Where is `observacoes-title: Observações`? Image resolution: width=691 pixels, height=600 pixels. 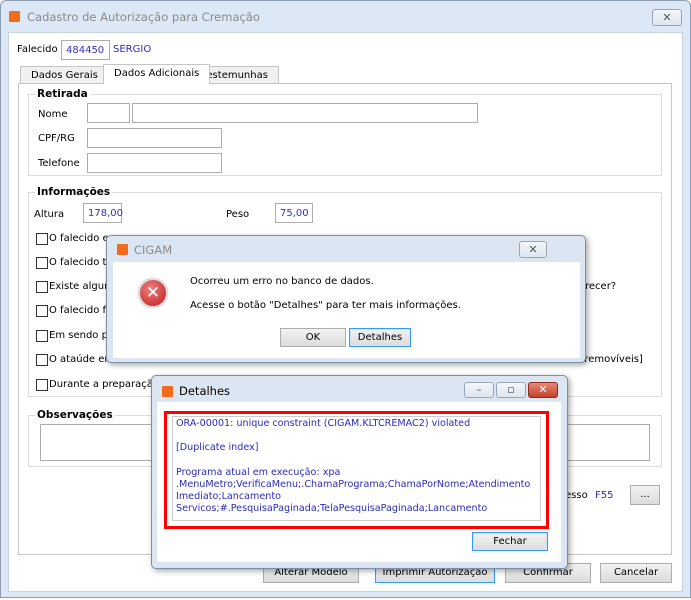 observacoes-title: Observações is located at coordinates (75, 415).